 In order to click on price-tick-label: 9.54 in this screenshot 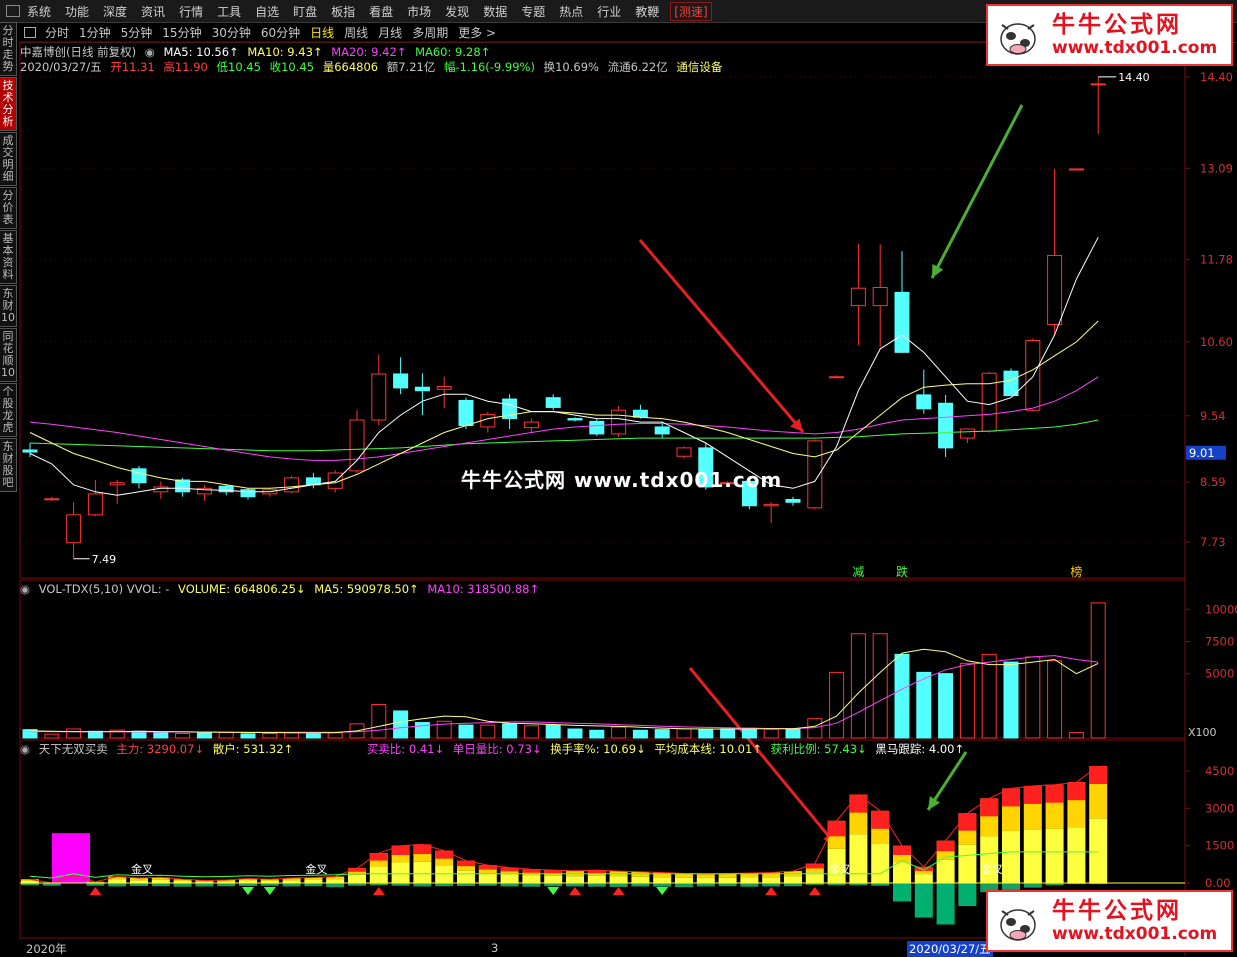, I will do `click(1213, 416)`.